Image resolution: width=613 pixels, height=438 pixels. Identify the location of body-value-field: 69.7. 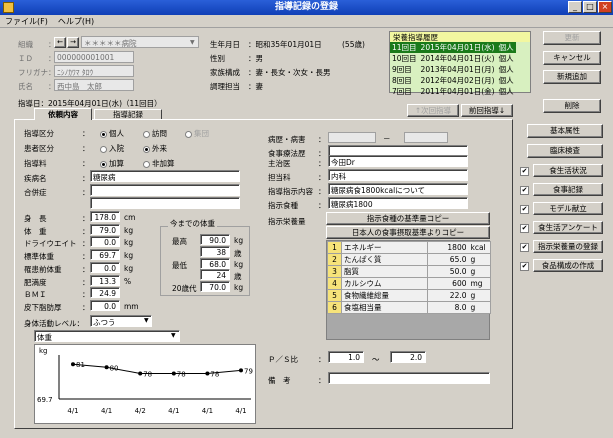
(105, 255).